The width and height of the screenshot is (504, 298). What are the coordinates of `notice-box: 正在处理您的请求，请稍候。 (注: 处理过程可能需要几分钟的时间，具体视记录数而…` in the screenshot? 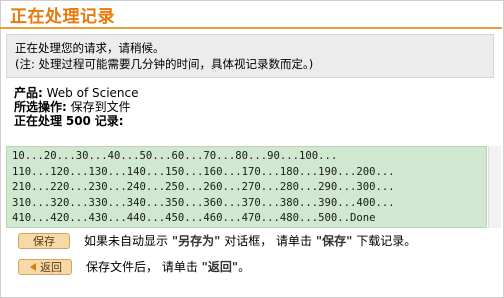 It's located at (250, 56).